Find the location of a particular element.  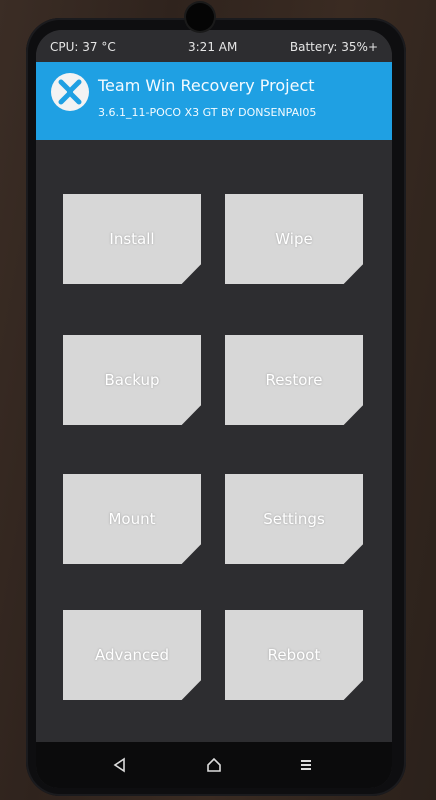

status-bar: CPU: 37 °C 3:21 AM Battery: 35%+ is located at coordinates (214, 46).